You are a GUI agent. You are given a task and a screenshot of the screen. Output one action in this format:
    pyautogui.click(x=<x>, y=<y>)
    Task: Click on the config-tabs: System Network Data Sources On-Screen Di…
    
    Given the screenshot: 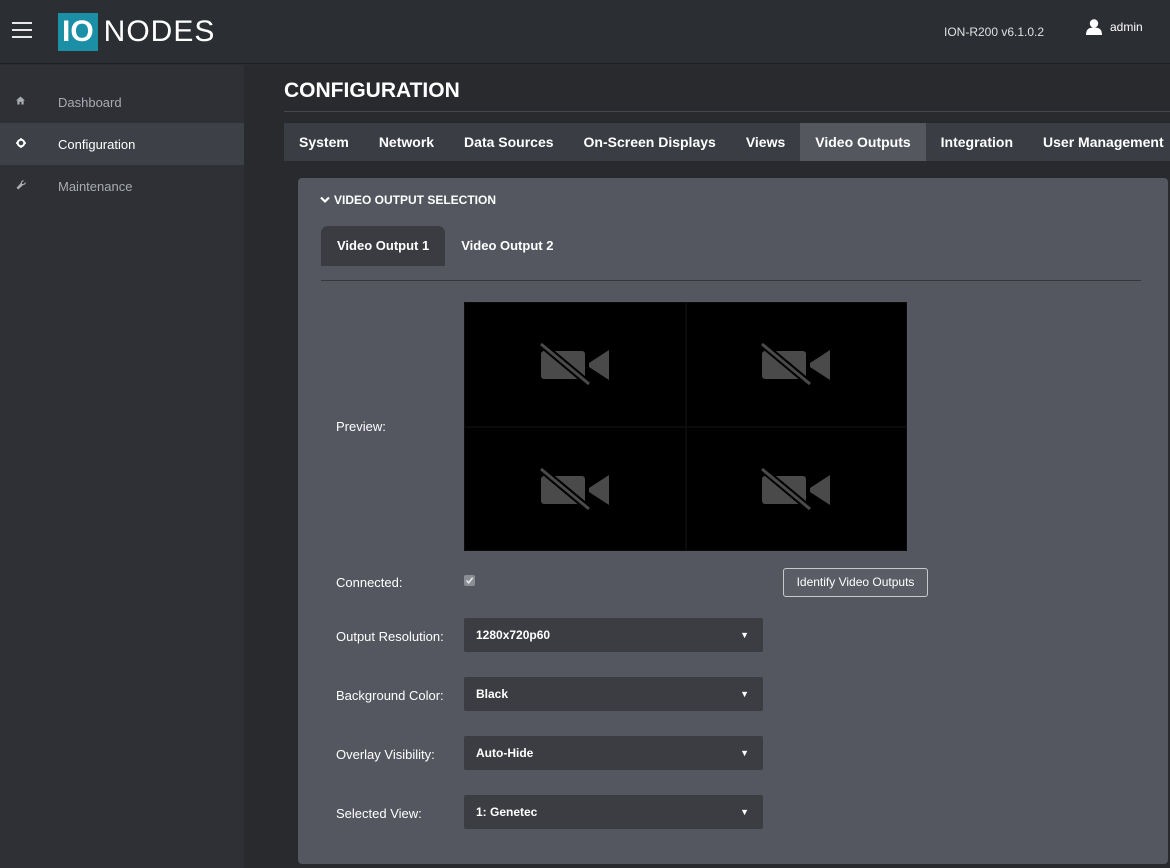 What is the action you would take?
    pyautogui.click(x=727, y=142)
    